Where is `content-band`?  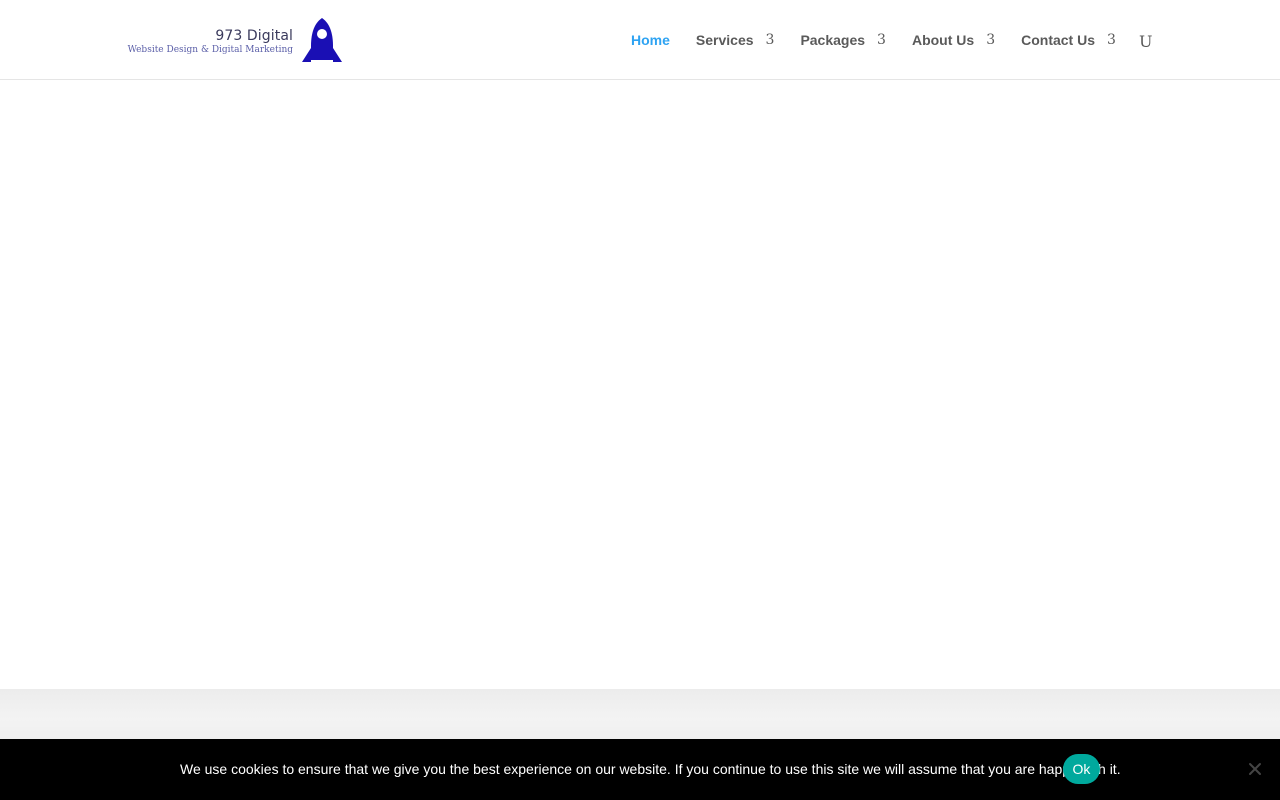
content-band is located at coordinates (640, 714).